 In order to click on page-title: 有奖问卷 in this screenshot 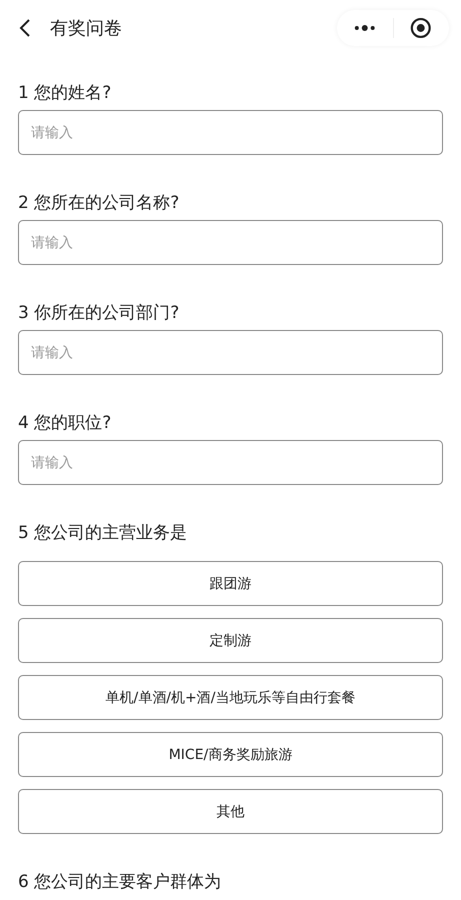, I will do `click(86, 28)`.